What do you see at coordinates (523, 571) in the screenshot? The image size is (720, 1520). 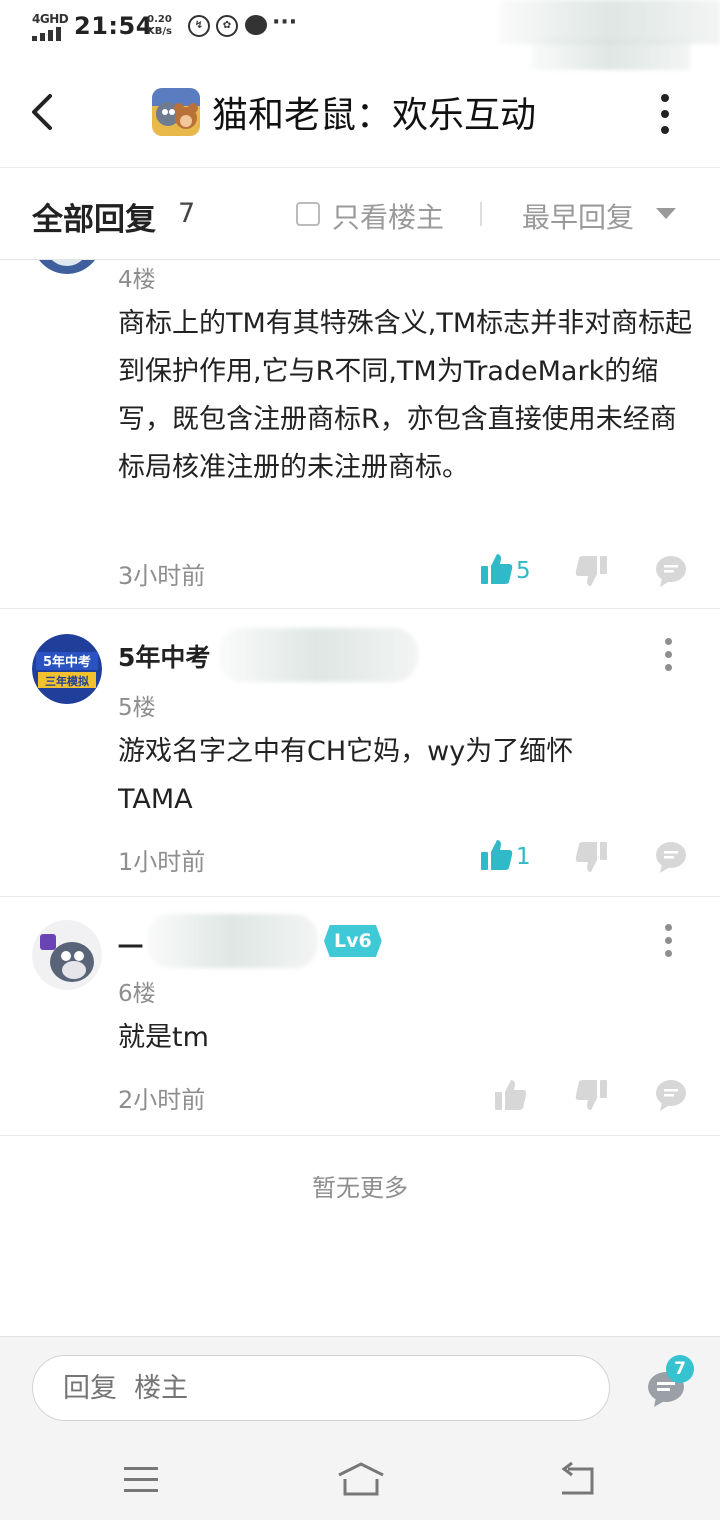 I see `like-count: 5` at bounding box center [523, 571].